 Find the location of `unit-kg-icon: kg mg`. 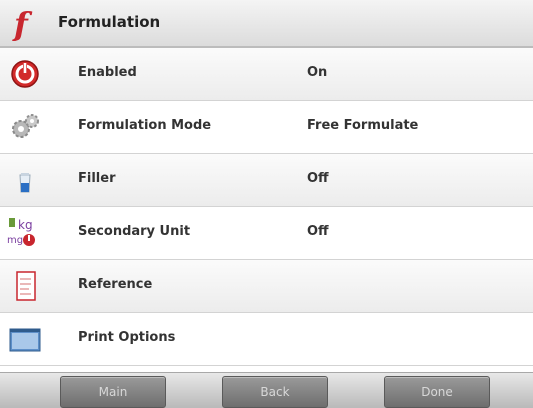

unit-kg-icon: kg mg is located at coordinates (21, 232).